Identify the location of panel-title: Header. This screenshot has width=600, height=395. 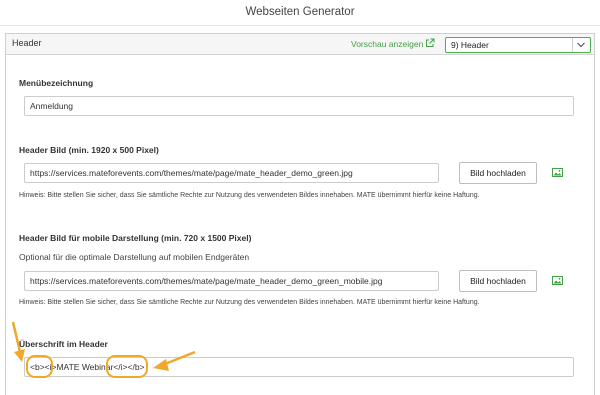
(27, 43).